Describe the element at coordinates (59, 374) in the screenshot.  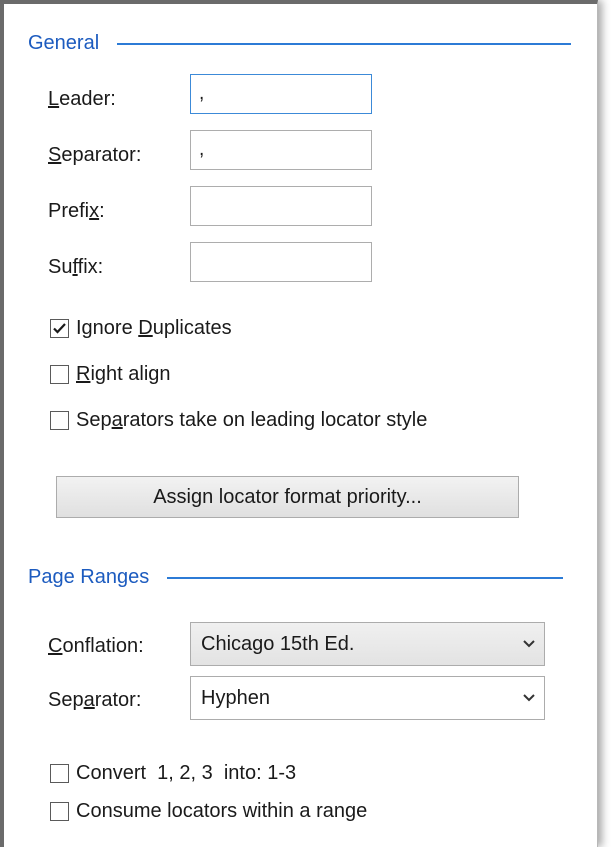
I see `right-align-checkbox` at that location.